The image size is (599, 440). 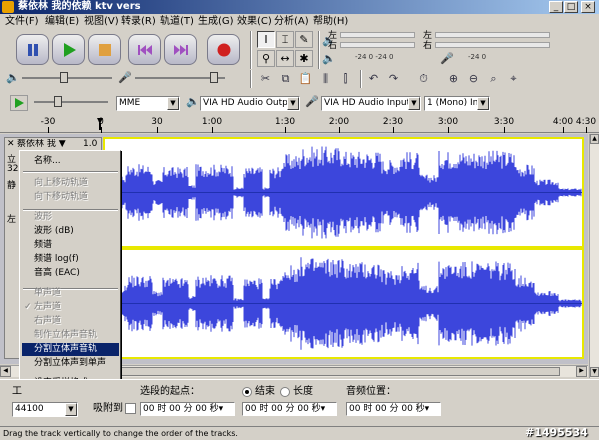 I want to click on context-menu-item: 制作立体声音轨, so click(x=70, y=335).